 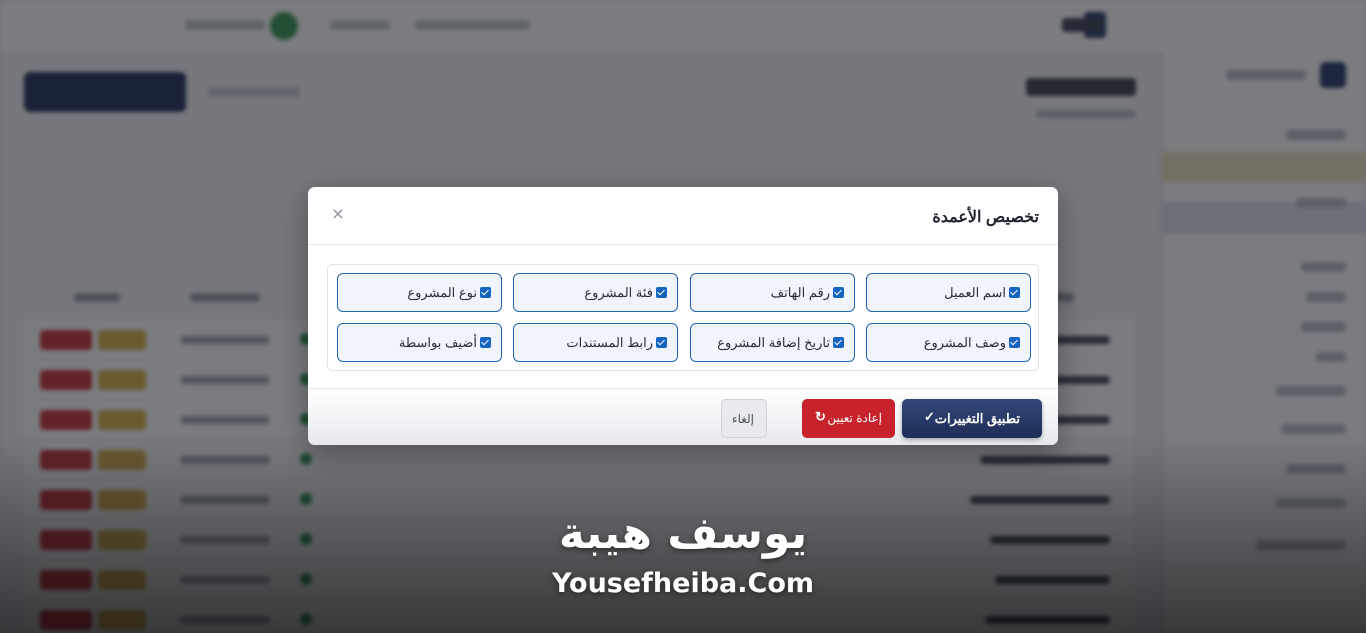 I want to click on column-option-label: تاريخ إضافة المشروع, so click(x=773, y=342).